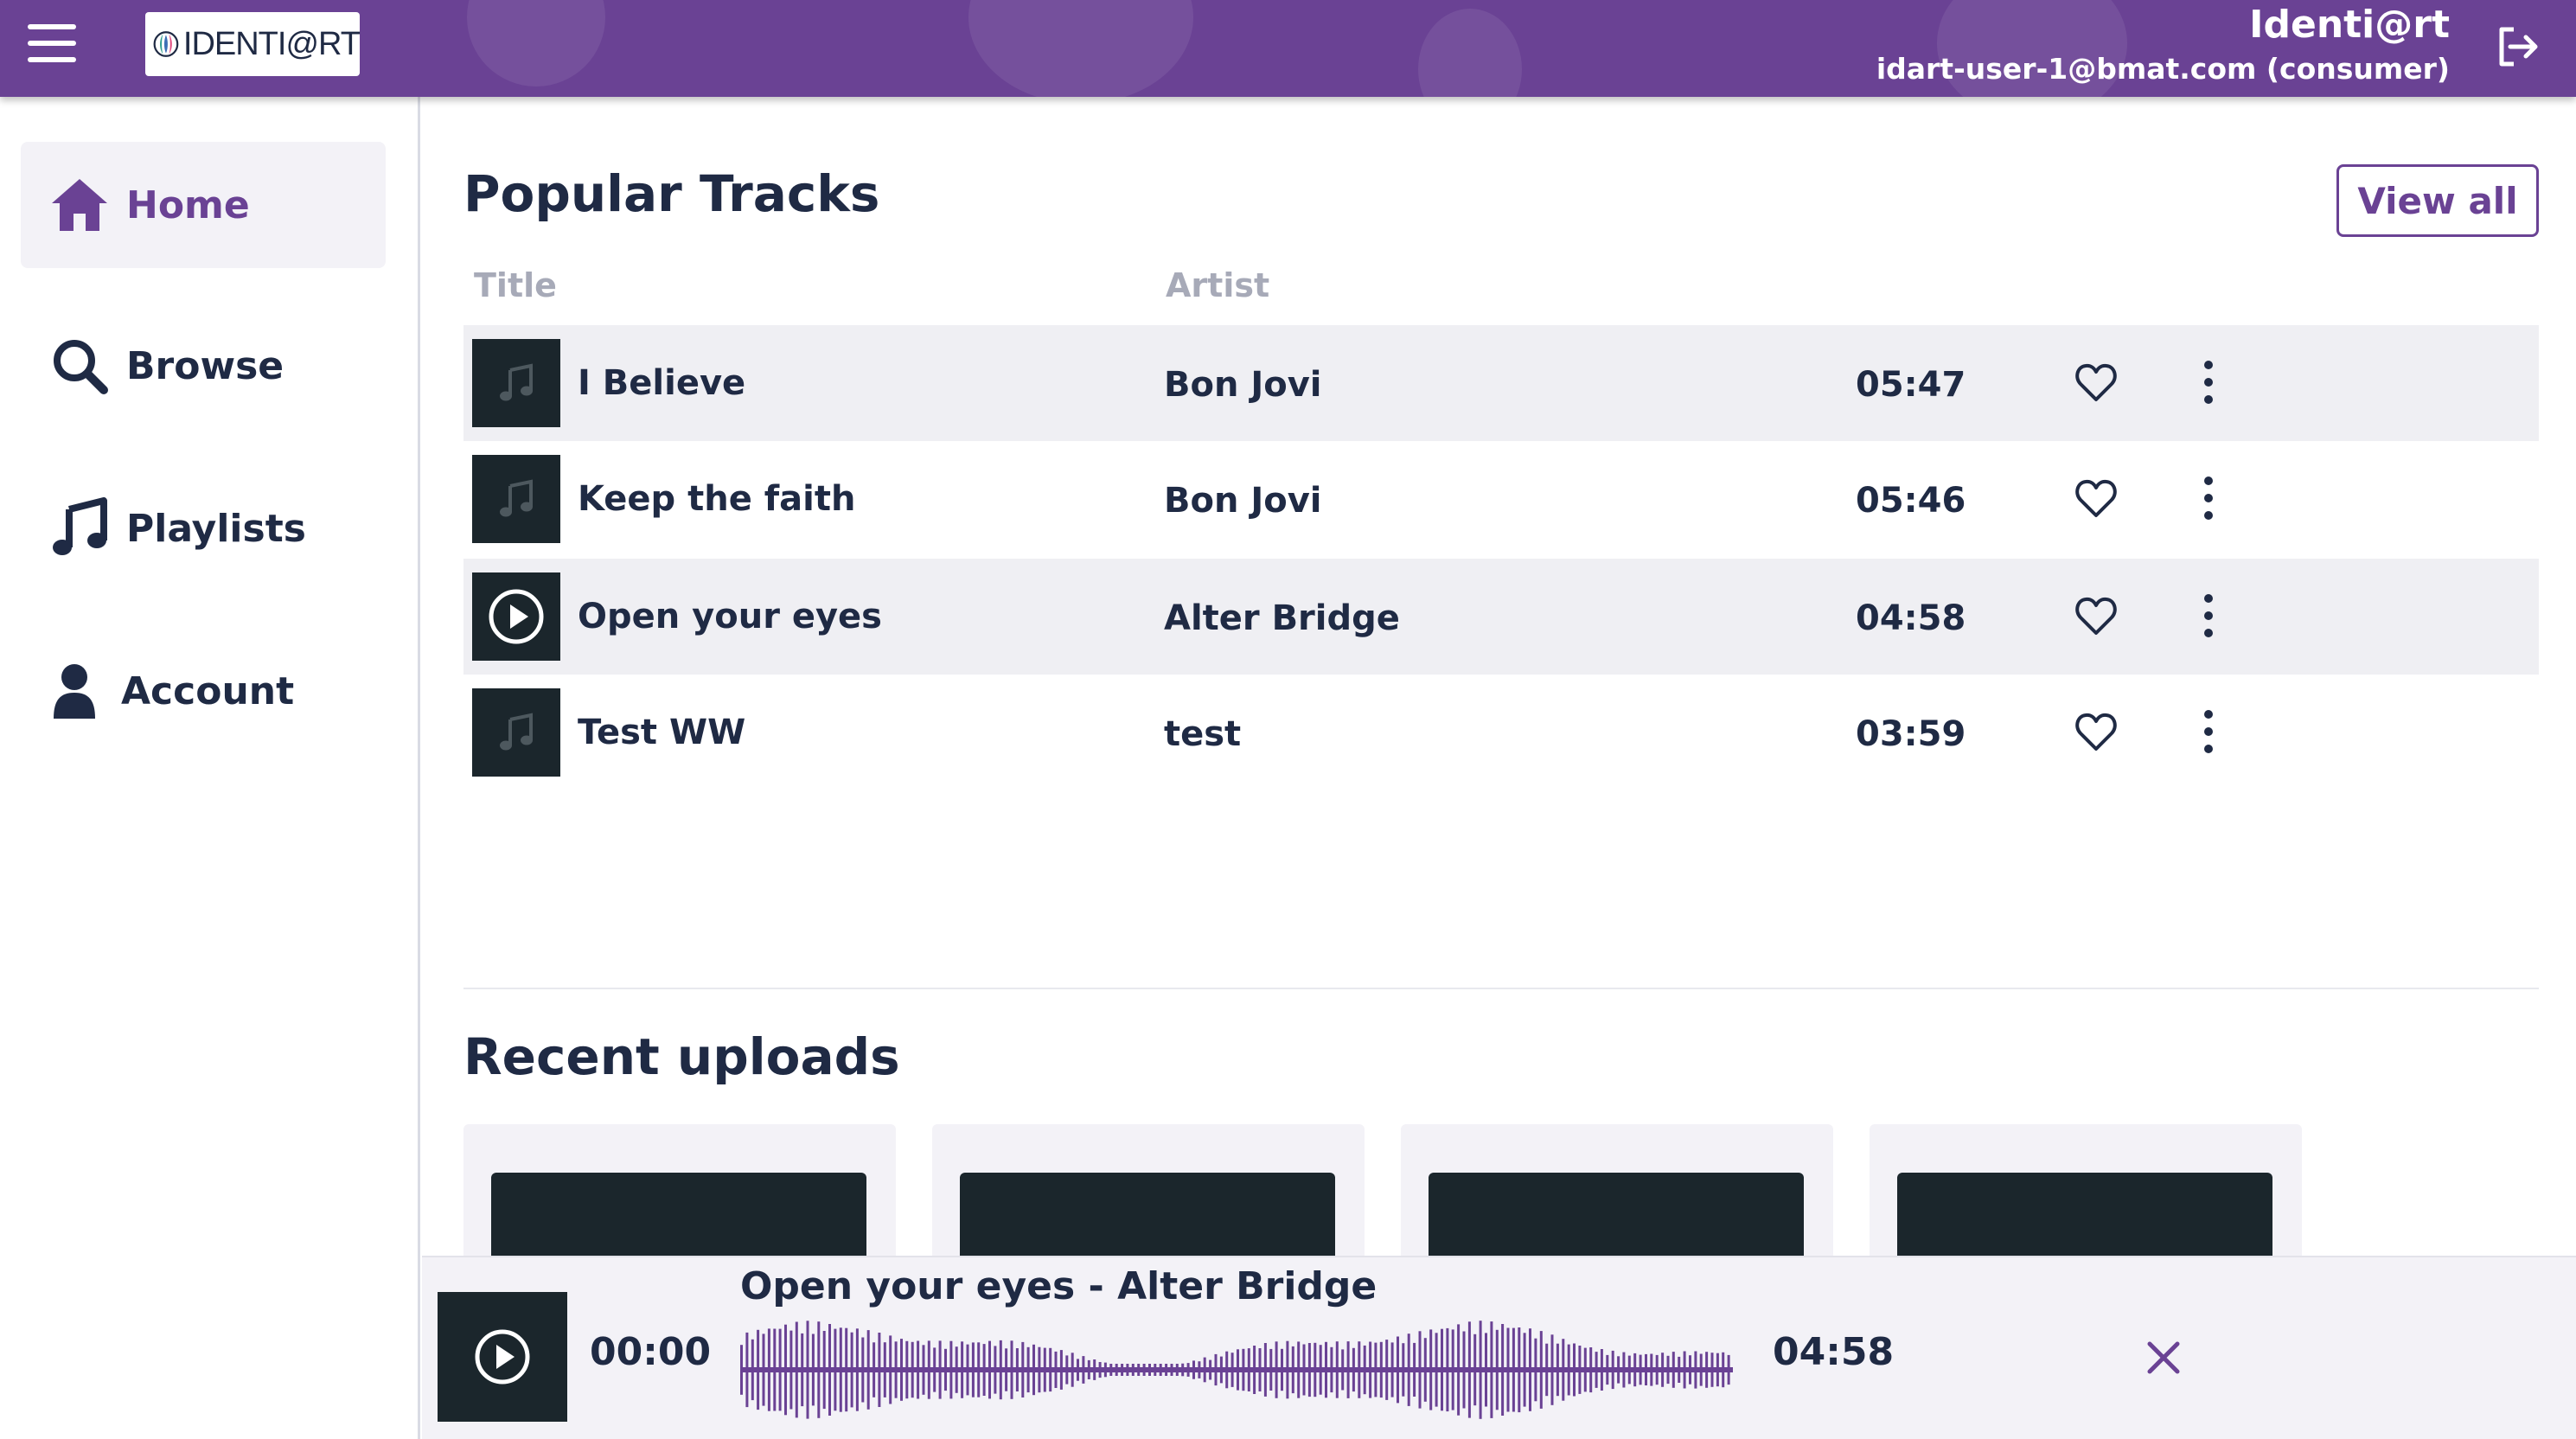 This screenshot has height=1439, width=2576. What do you see at coordinates (1058, 1286) in the screenshot?
I see `player-track-title: Open your eyes - Alter Bridge` at bounding box center [1058, 1286].